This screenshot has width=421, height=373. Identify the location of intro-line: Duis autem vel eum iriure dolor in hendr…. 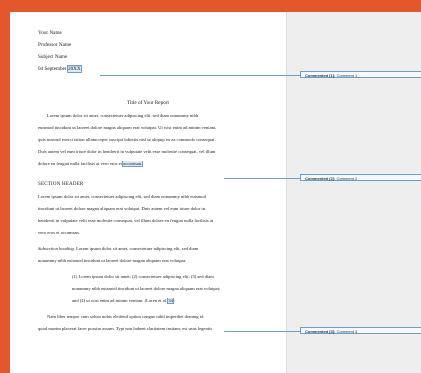
(127, 151).